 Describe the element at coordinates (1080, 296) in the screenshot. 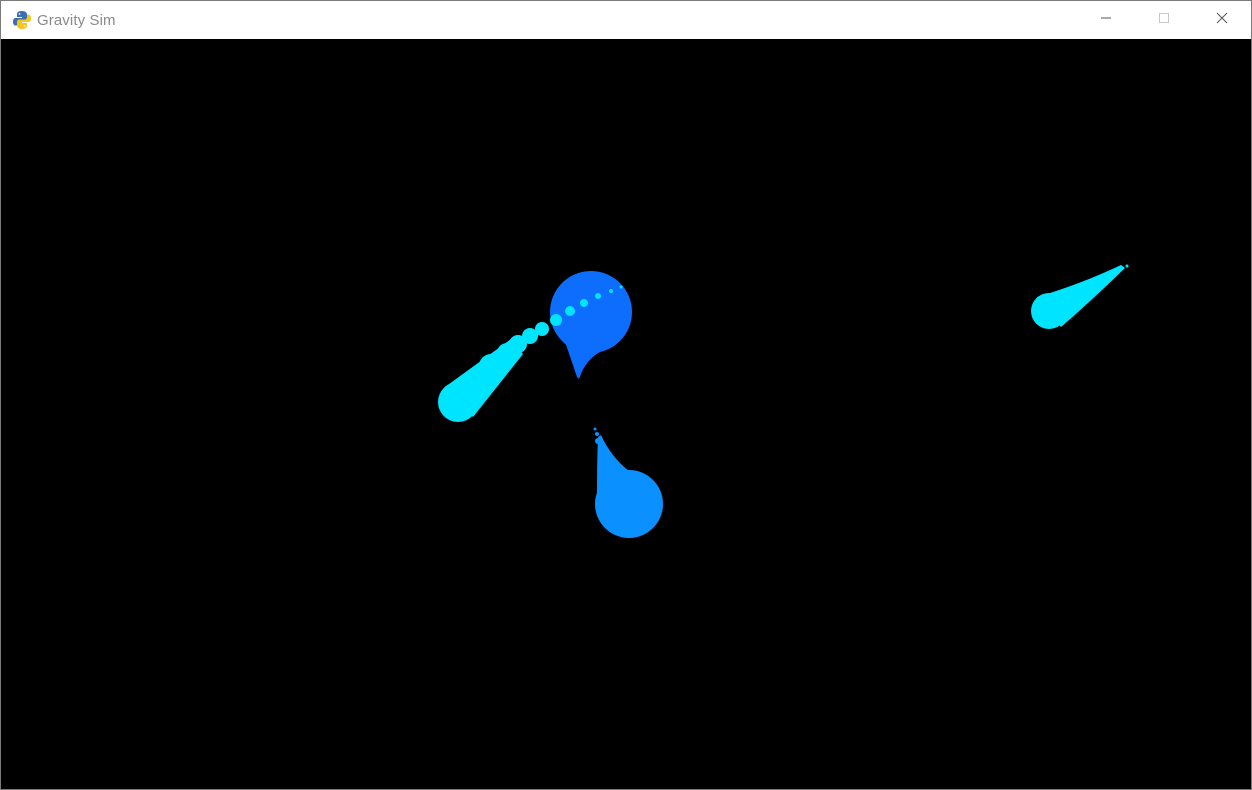

I see `cyan-body-right` at that location.